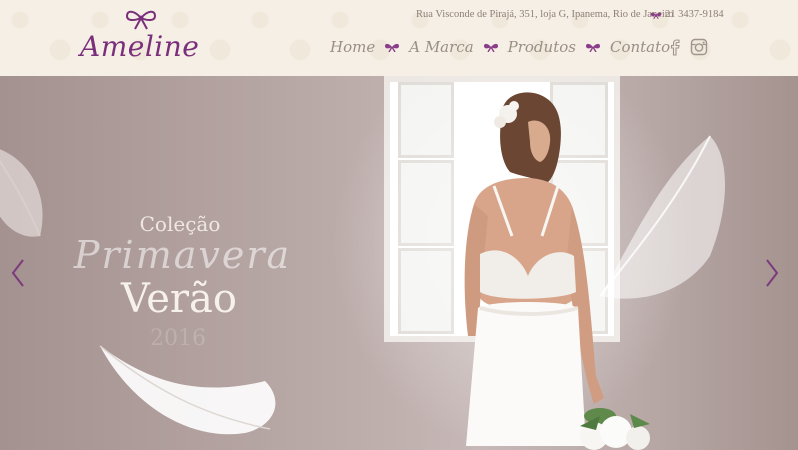 The image size is (798, 450). I want to click on next-slide-arrow-icon, so click(772, 273).